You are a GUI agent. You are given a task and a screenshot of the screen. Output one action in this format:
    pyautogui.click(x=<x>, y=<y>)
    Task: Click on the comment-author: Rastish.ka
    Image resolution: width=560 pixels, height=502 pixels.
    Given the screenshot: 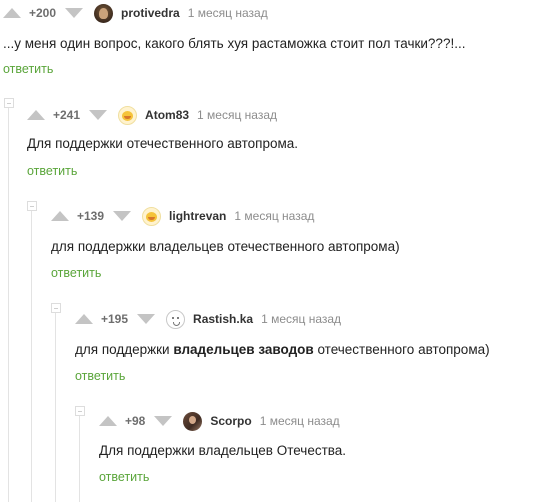 What is the action you would take?
    pyautogui.click(x=223, y=319)
    